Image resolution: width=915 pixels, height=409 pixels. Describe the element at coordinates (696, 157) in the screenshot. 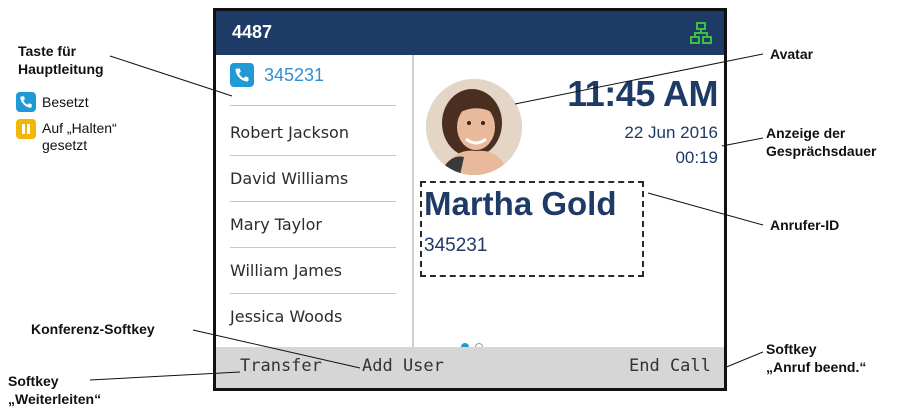

I see `call-duration: 00:19` at that location.